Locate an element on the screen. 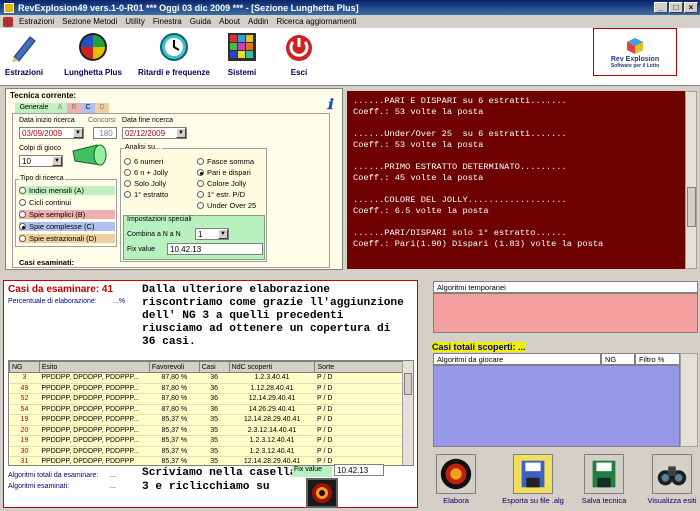 The width and height of the screenshot is (700, 511). elabora-zoom-button is located at coordinates (322, 493).